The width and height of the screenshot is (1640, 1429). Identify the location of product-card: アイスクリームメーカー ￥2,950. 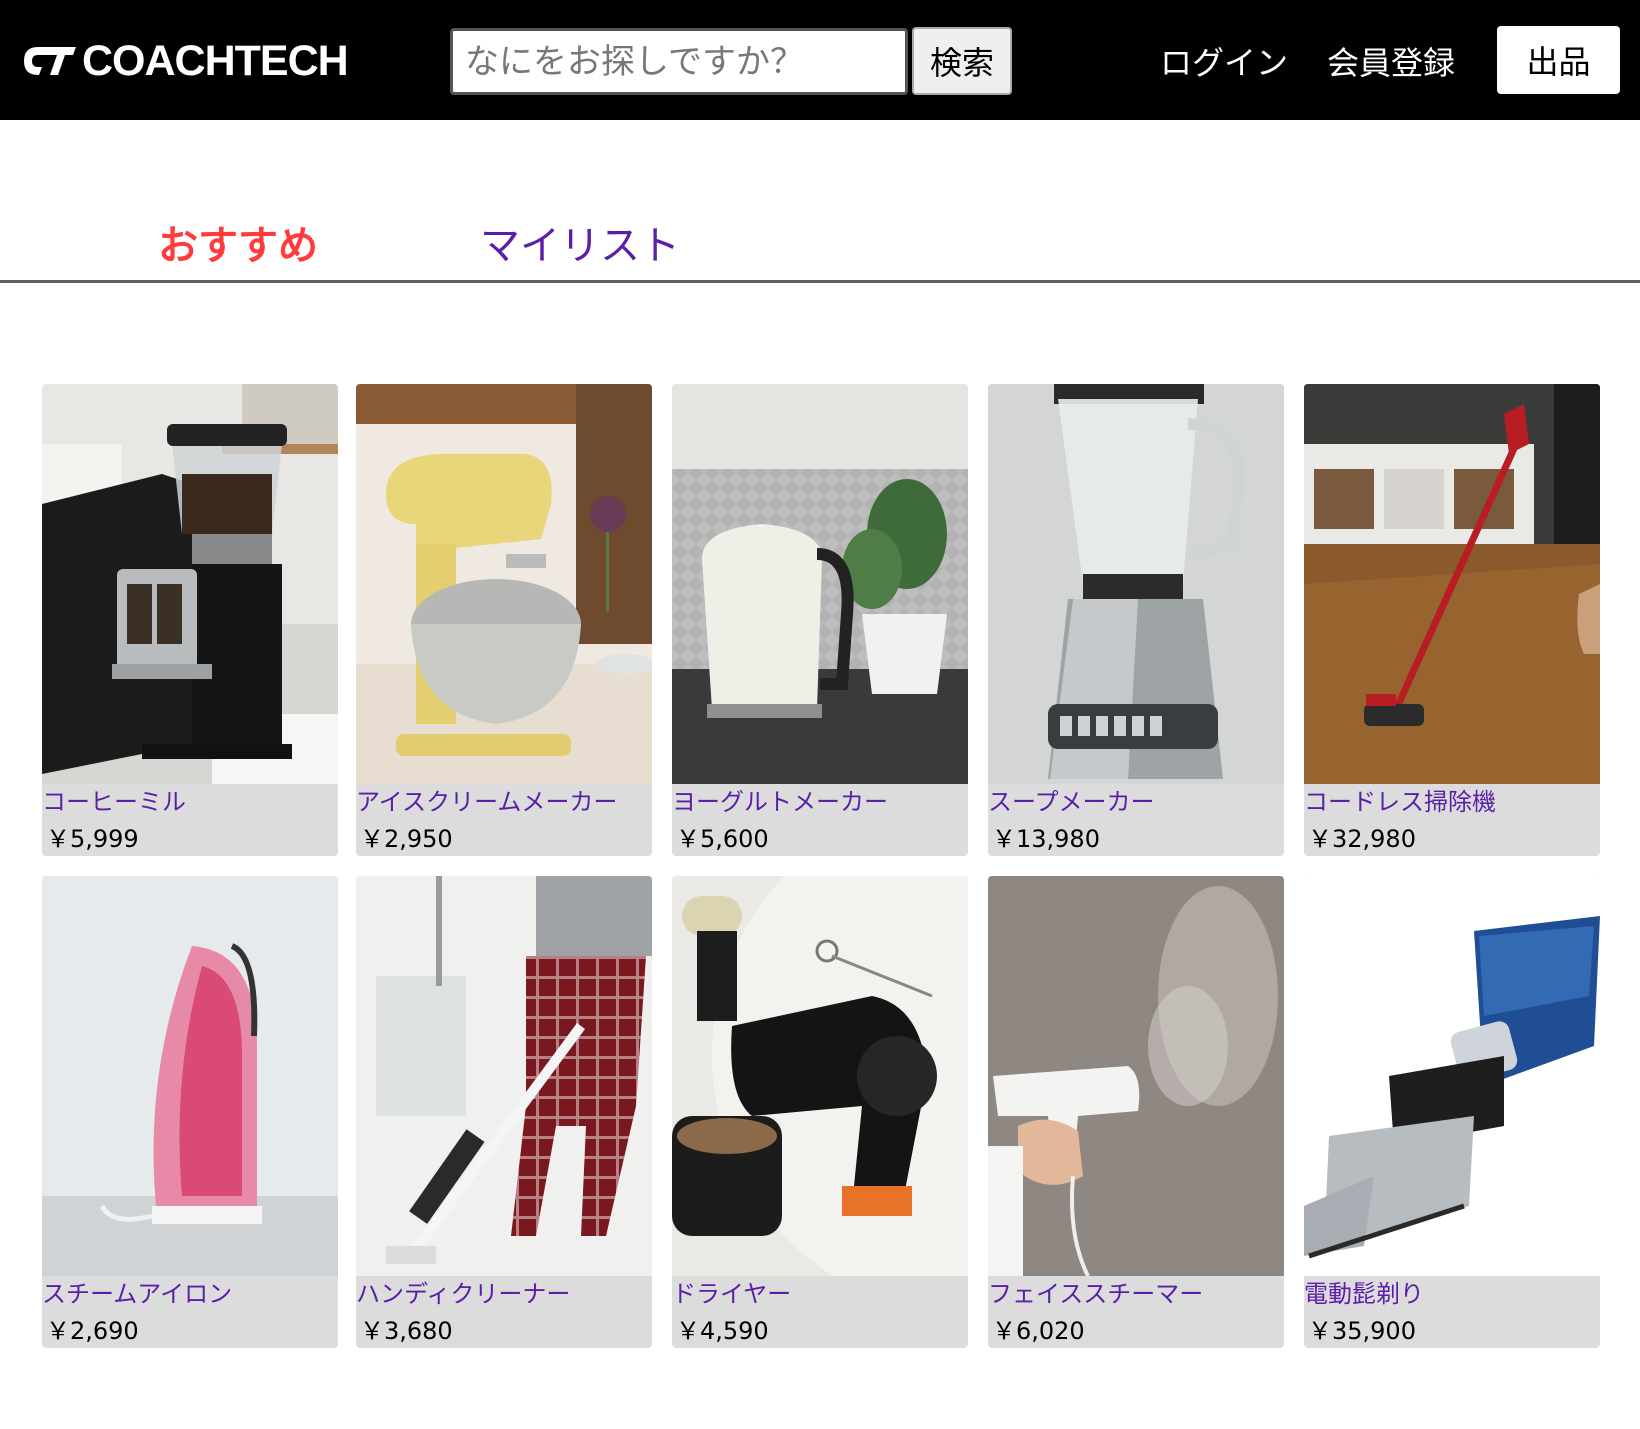
(504, 620).